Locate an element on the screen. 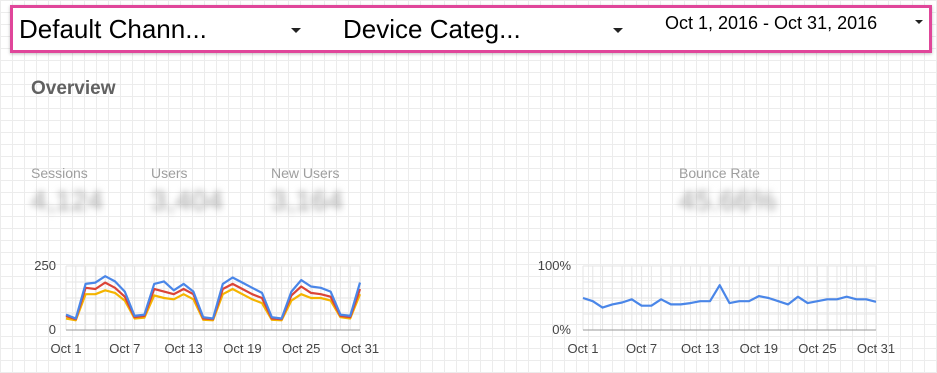  x-tick-label: Oct 31 is located at coordinates (360, 348).